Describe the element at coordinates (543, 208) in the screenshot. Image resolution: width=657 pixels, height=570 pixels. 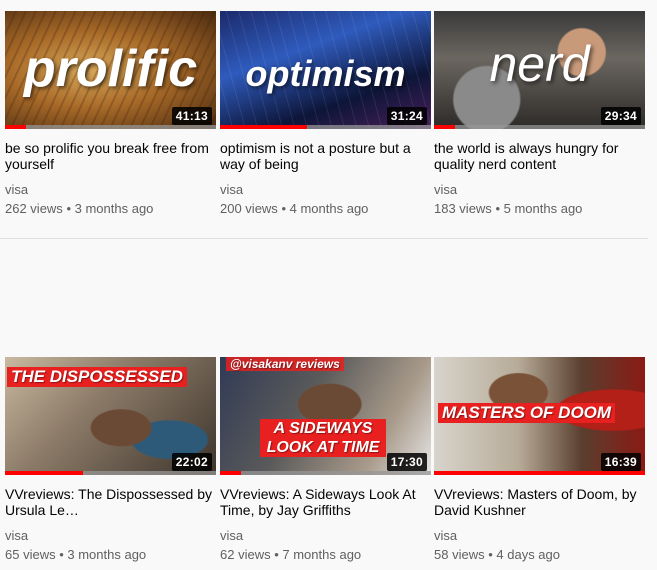
I see `upload-age: 5 months ago` at that location.